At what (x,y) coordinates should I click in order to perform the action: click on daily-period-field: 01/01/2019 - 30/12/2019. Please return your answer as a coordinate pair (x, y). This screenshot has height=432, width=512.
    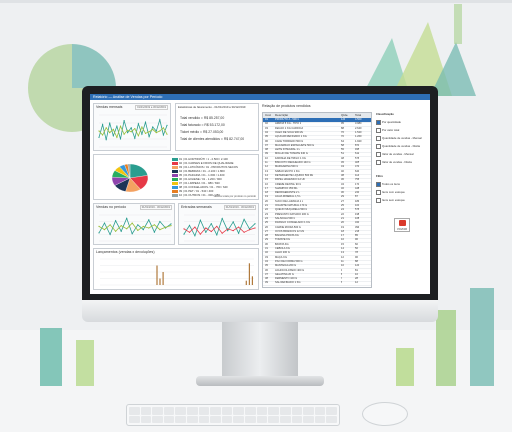
    Looking at the image, I should click on (155, 207).